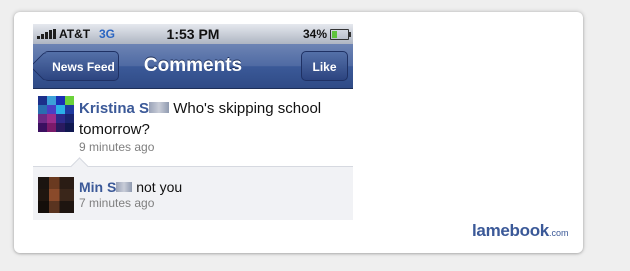 Image resolution: width=630 pixels, height=271 pixels. What do you see at coordinates (193, 34) in the screenshot?
I see `status-bar: AT&T 3G 1:53 PM 34%` at bounding box center [193, 34].